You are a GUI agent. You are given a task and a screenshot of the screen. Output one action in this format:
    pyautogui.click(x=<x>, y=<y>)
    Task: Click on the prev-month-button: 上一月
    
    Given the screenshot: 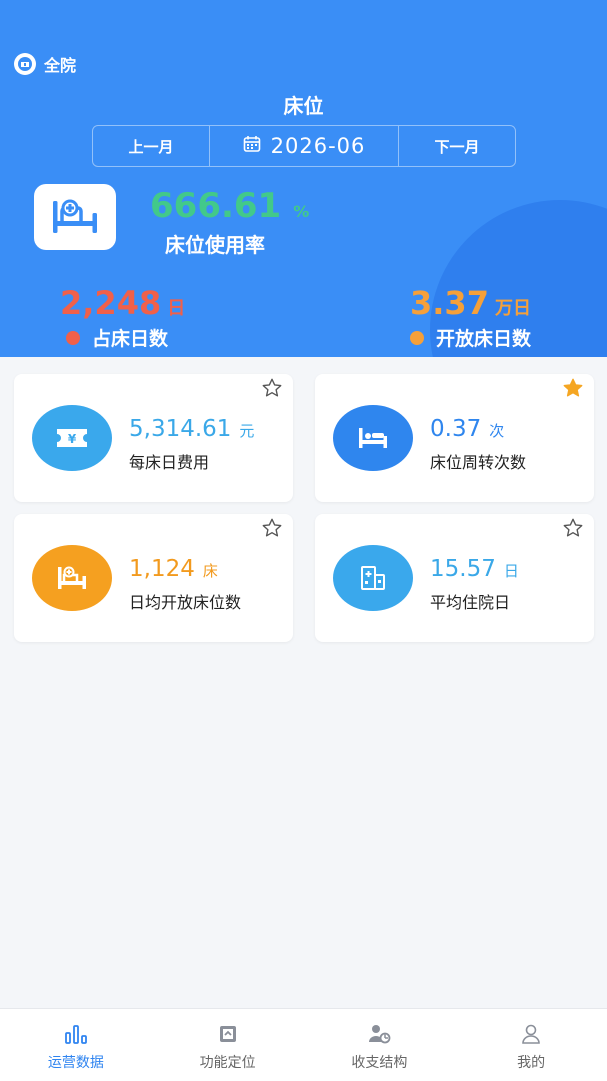 What is the action you would take?
    pyautogui.click(x=151, y=146)
    